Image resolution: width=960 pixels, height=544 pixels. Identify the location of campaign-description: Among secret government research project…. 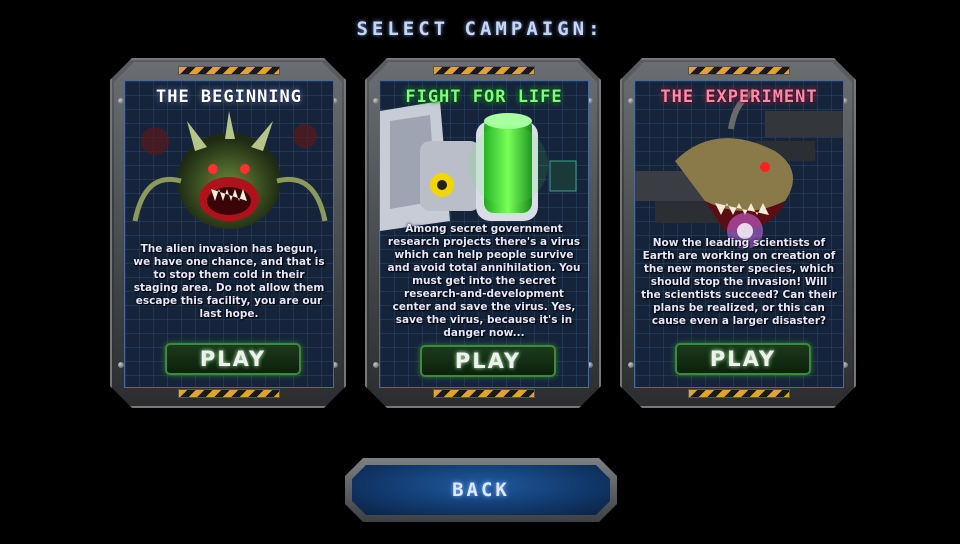
(484, 281).